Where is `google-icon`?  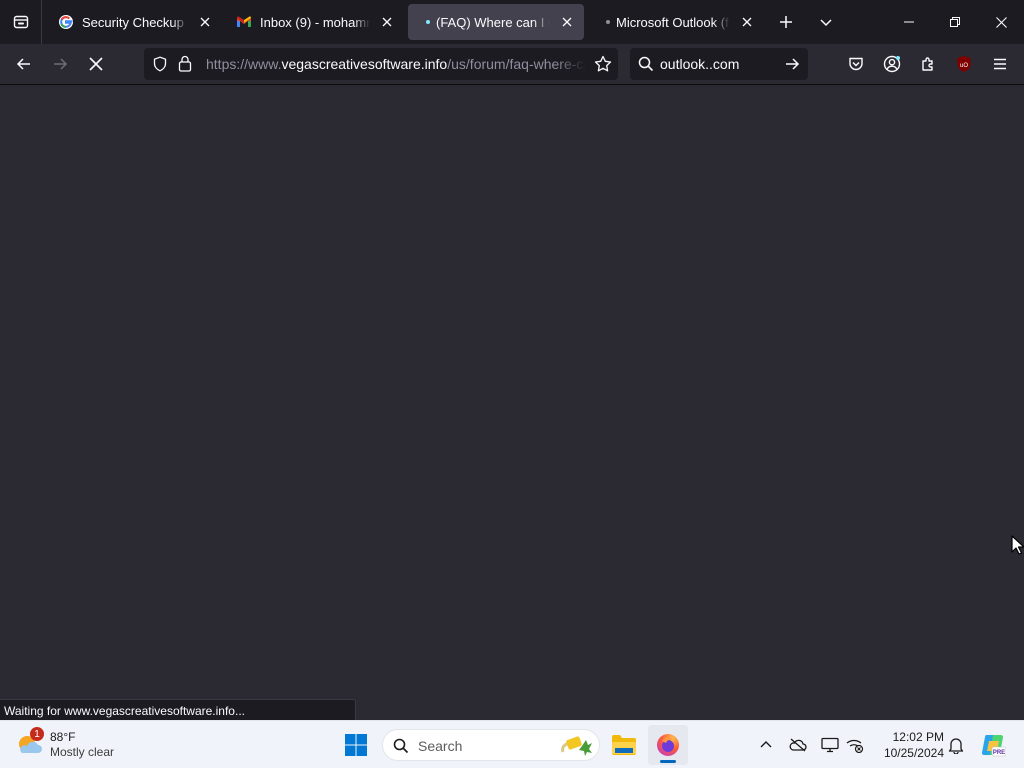
google-icon is located at coordinates (66, 22).